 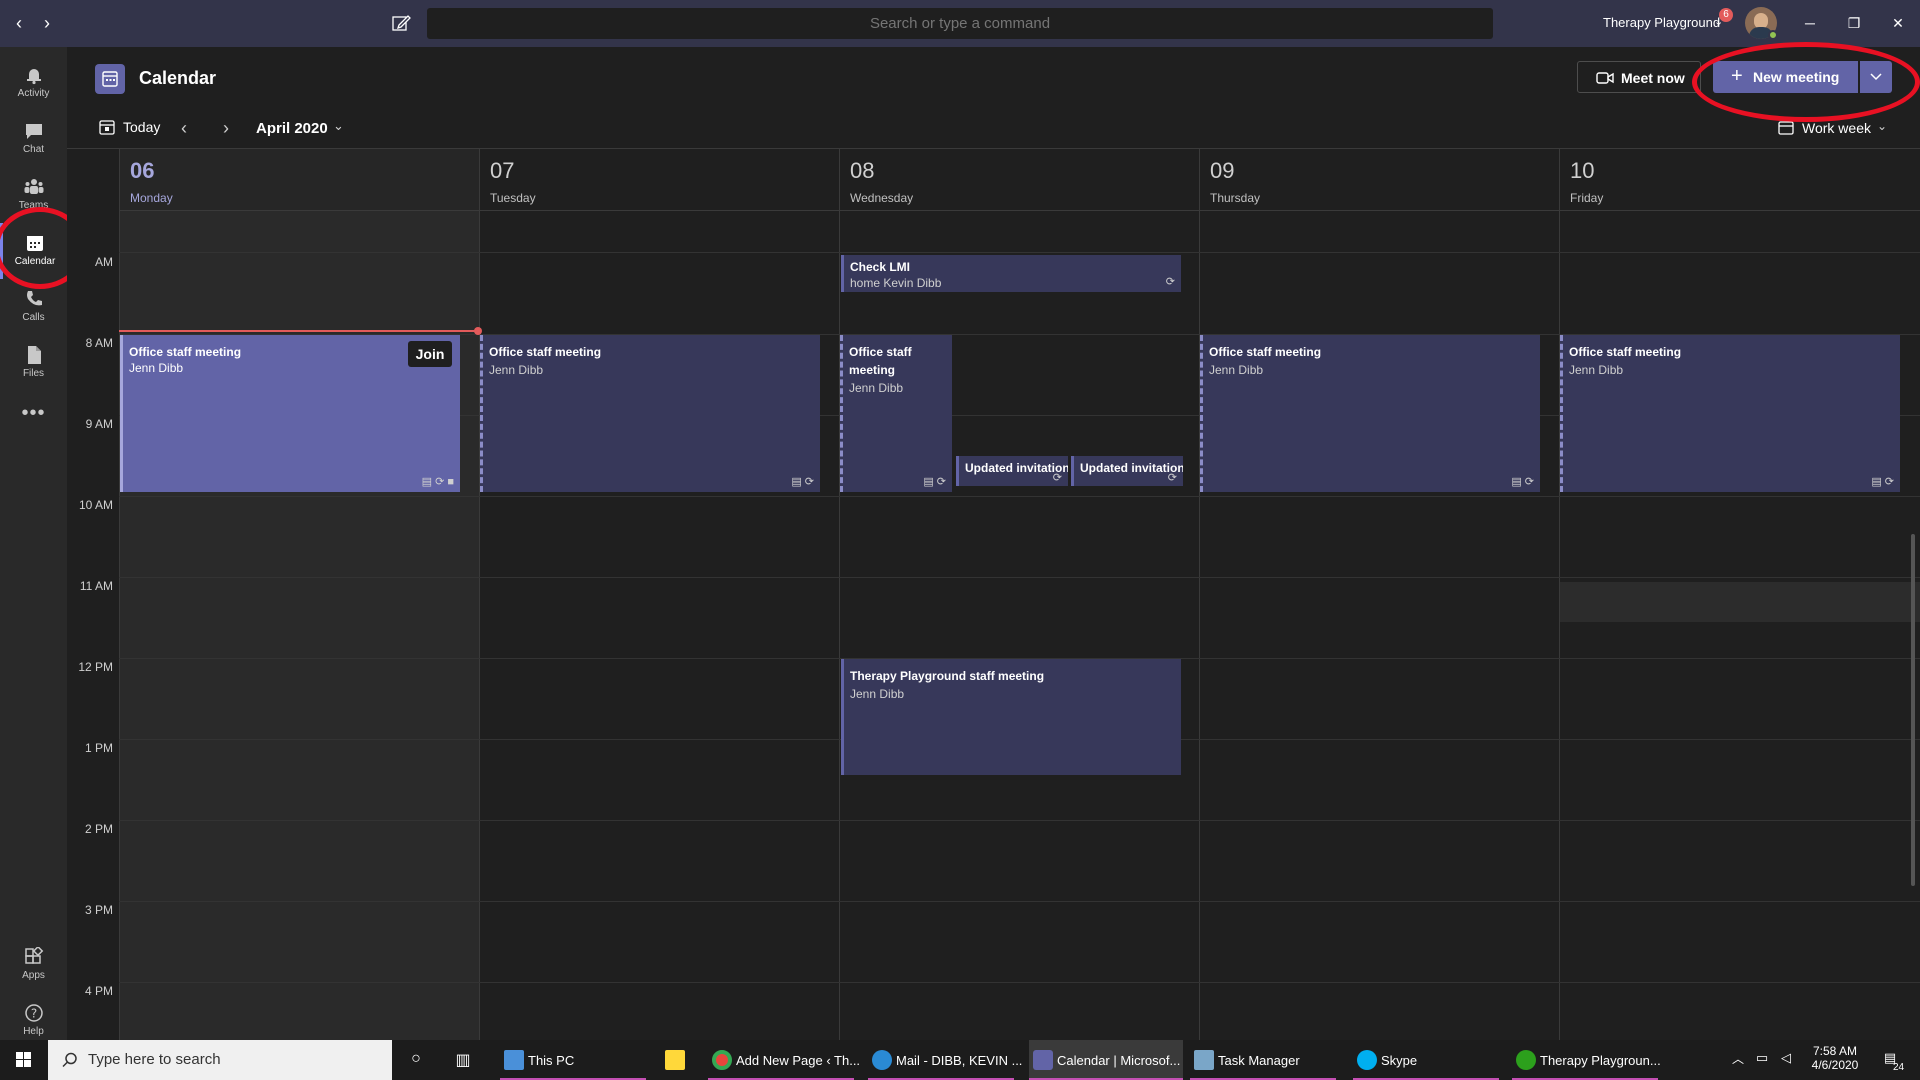 I want to click on meet-now-button: Meet now, so click(x=1639, y=77).